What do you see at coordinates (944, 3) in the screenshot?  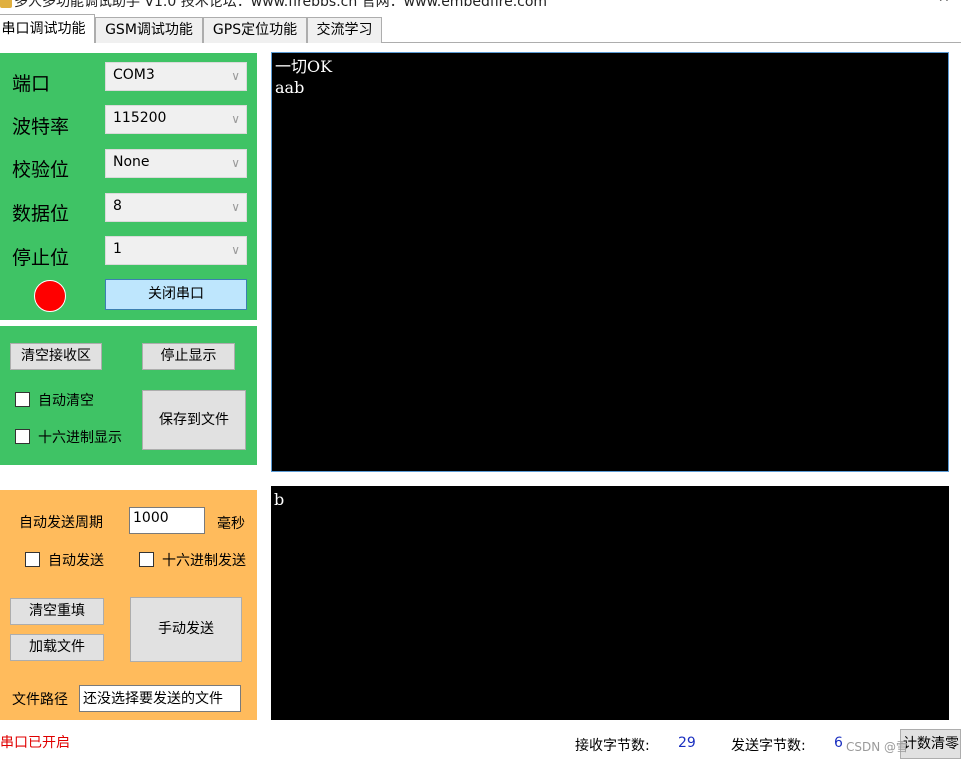 I see `close-icon: ✕` at bounding box center [944, 3].